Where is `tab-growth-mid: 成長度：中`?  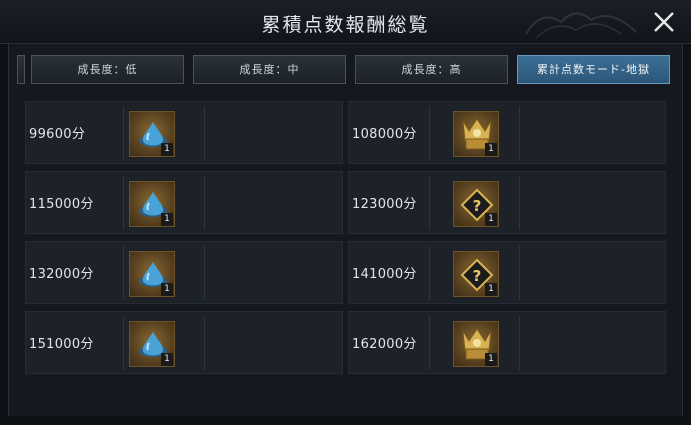
tab-growth-mid: 成長度：中 is located at coordinates (269, 69).